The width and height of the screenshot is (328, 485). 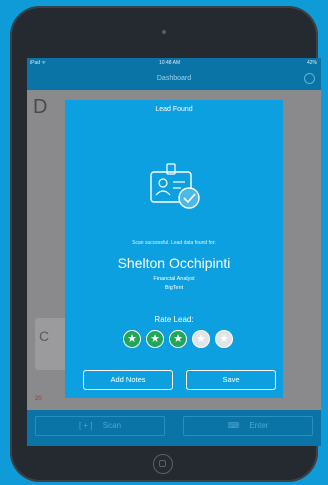 What do you see at coordinates (38, 63) in the screenshot?
I see `device-label: iPad ᯤ` at bounding box center [38, 63].